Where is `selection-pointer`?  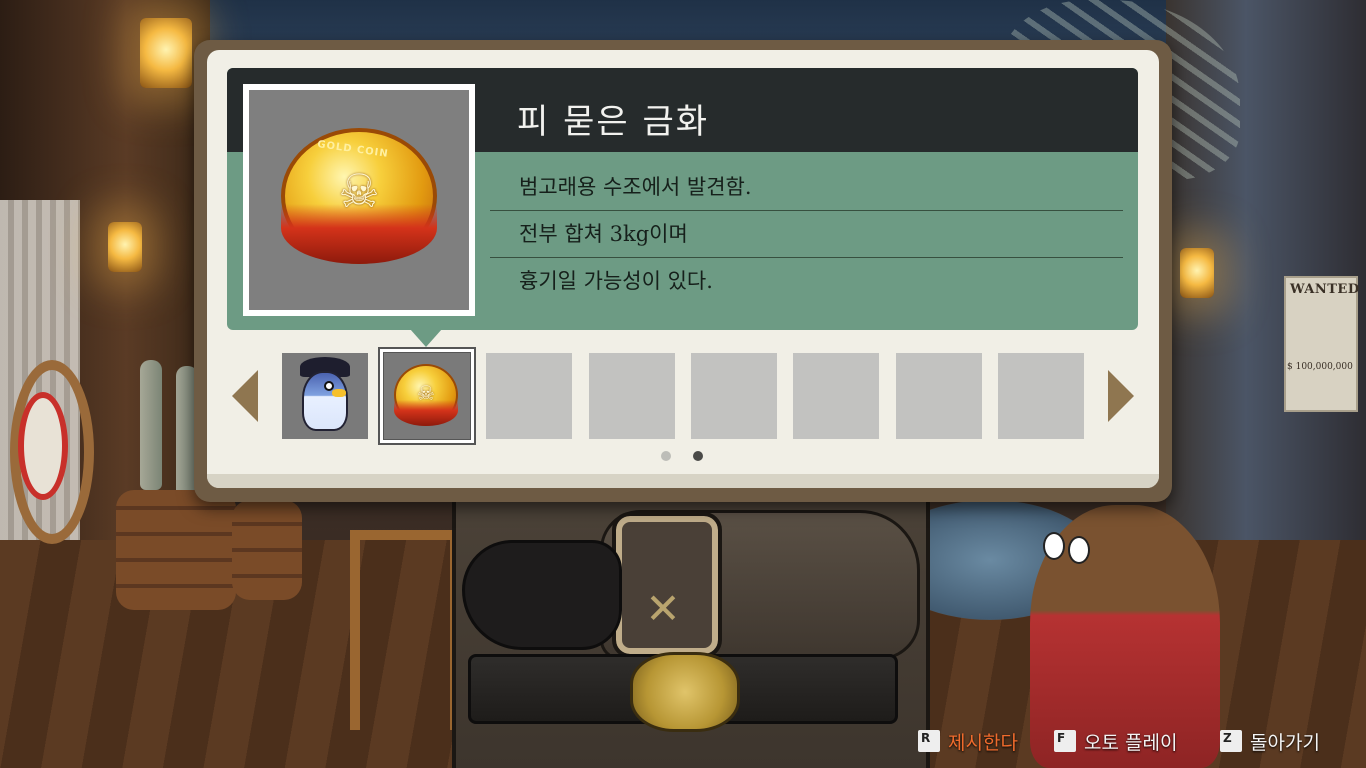 selection-pointer is located at coordinates (426, 338).